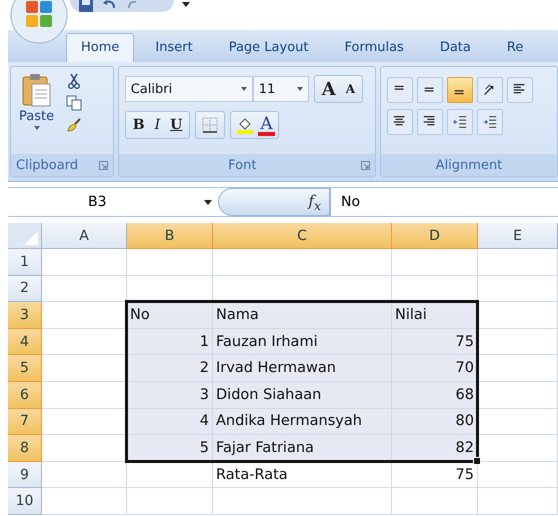  Describe the element at coordinates (399, 122) in the screenshot. I see `center-align-icon` at that location.